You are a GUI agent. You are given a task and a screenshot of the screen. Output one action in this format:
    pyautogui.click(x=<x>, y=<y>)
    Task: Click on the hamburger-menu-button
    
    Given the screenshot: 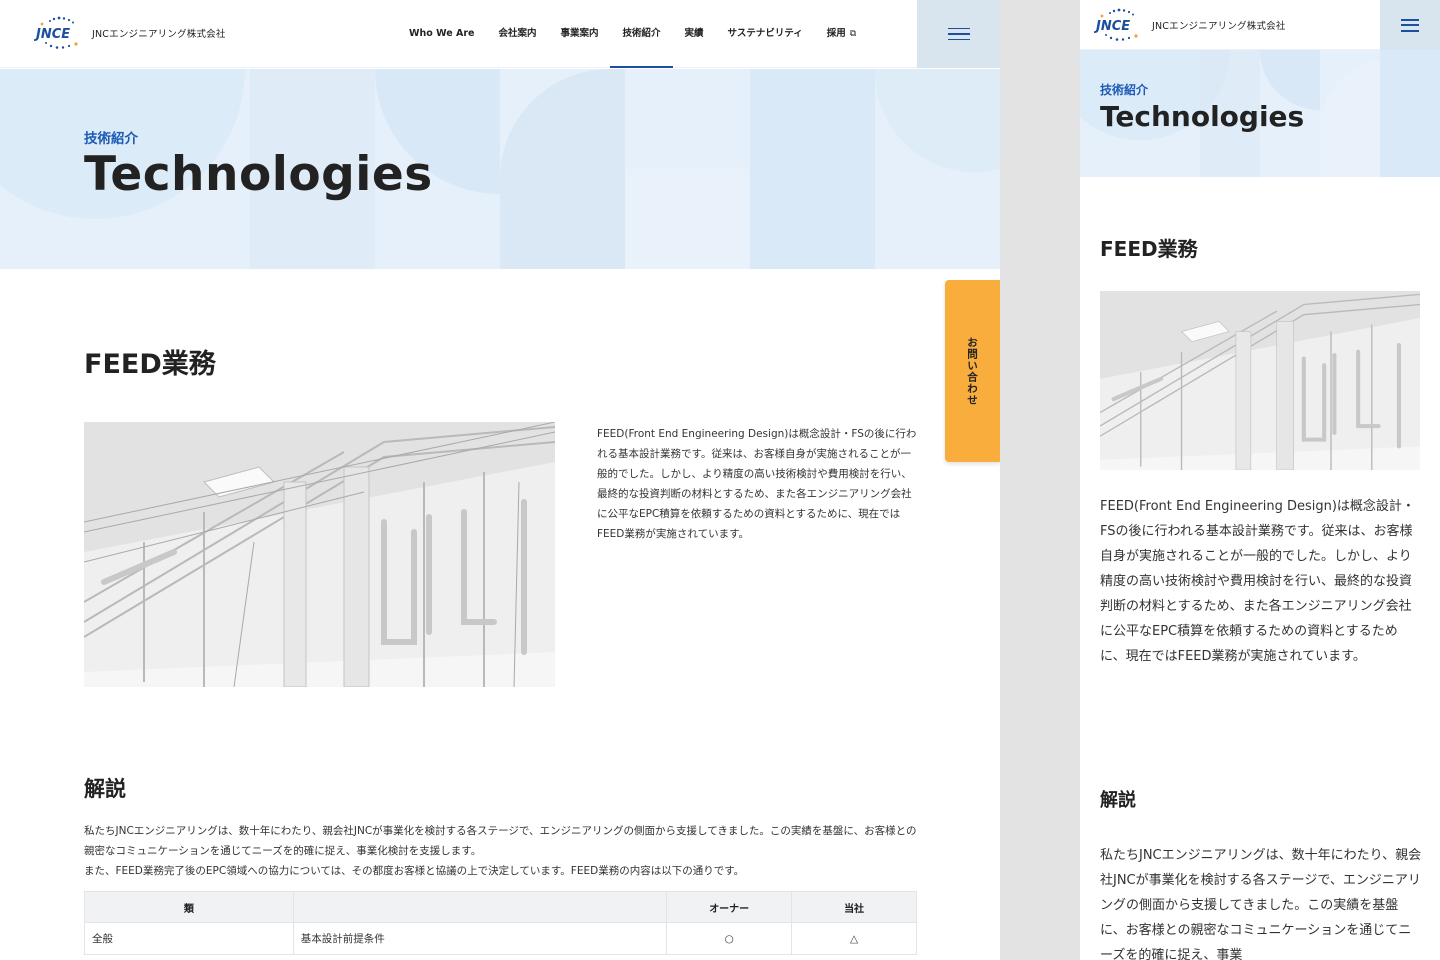 What is the action you would take?
    pyautogui.click(x=958, y=34)
    